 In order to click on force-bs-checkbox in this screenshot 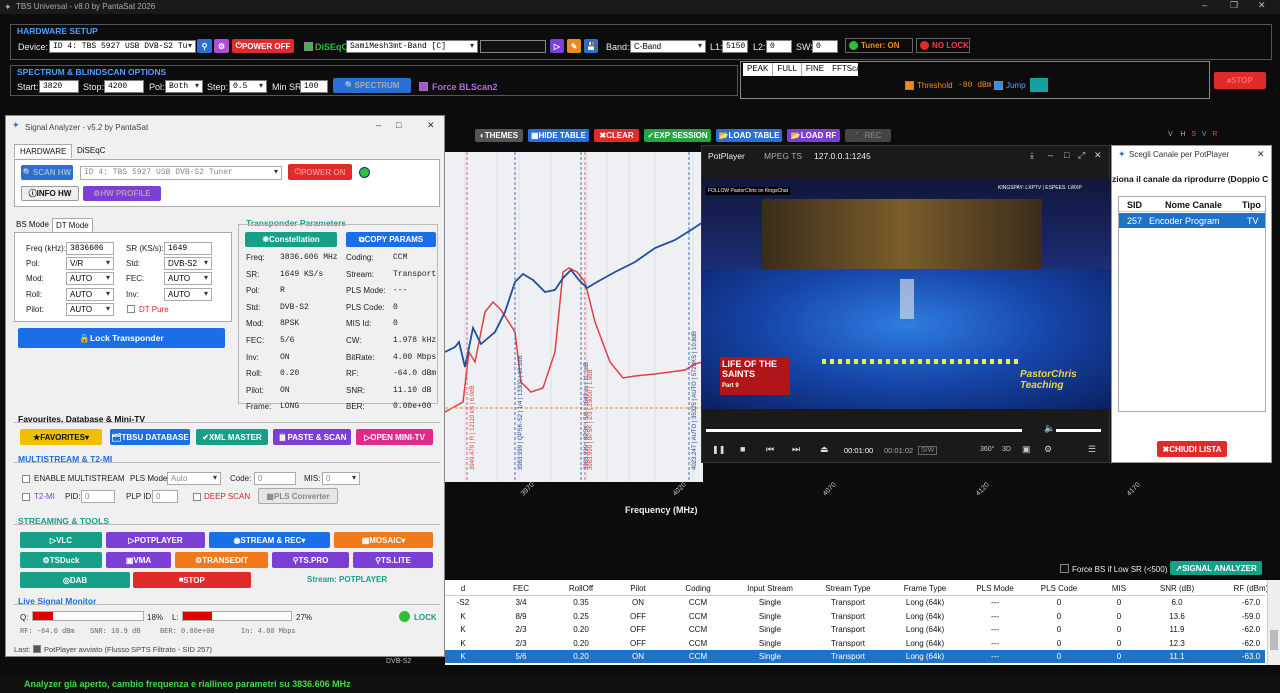, I will do `click(1064, 568)`.